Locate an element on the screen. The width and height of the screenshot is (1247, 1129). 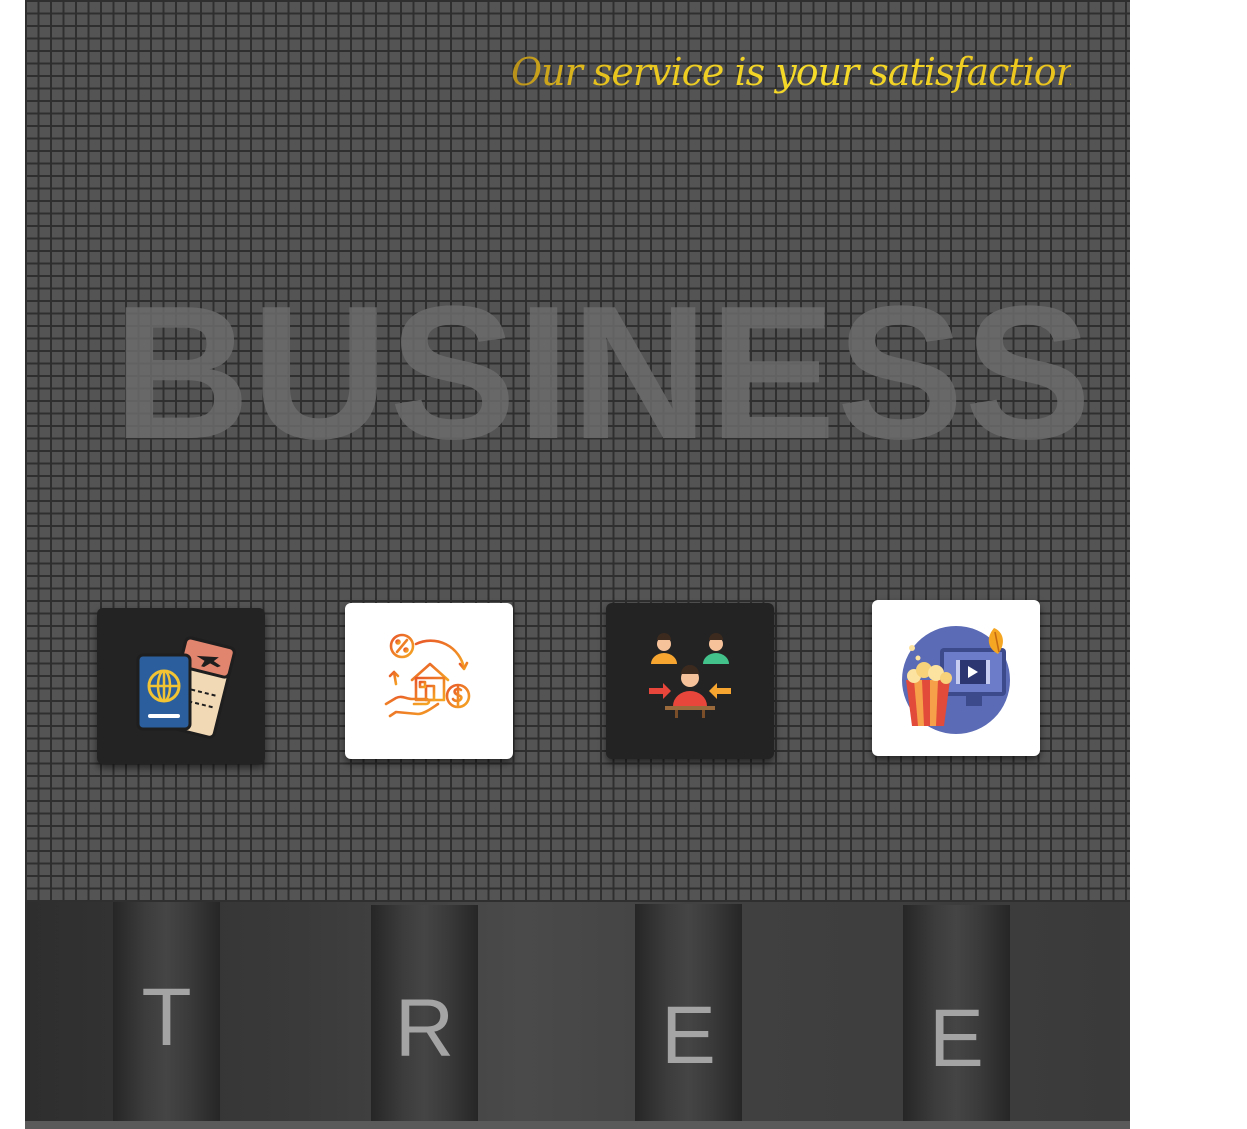
real-estate-finance-icon is located at coordinates (427, 675).